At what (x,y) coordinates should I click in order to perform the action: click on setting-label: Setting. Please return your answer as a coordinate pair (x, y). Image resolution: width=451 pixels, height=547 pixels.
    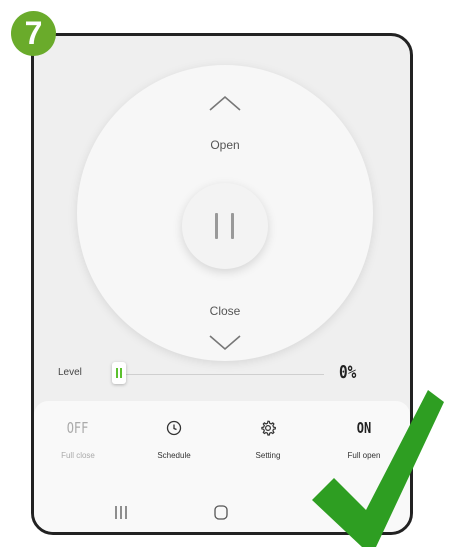
    Looking at the image, I should click on (268, 455).